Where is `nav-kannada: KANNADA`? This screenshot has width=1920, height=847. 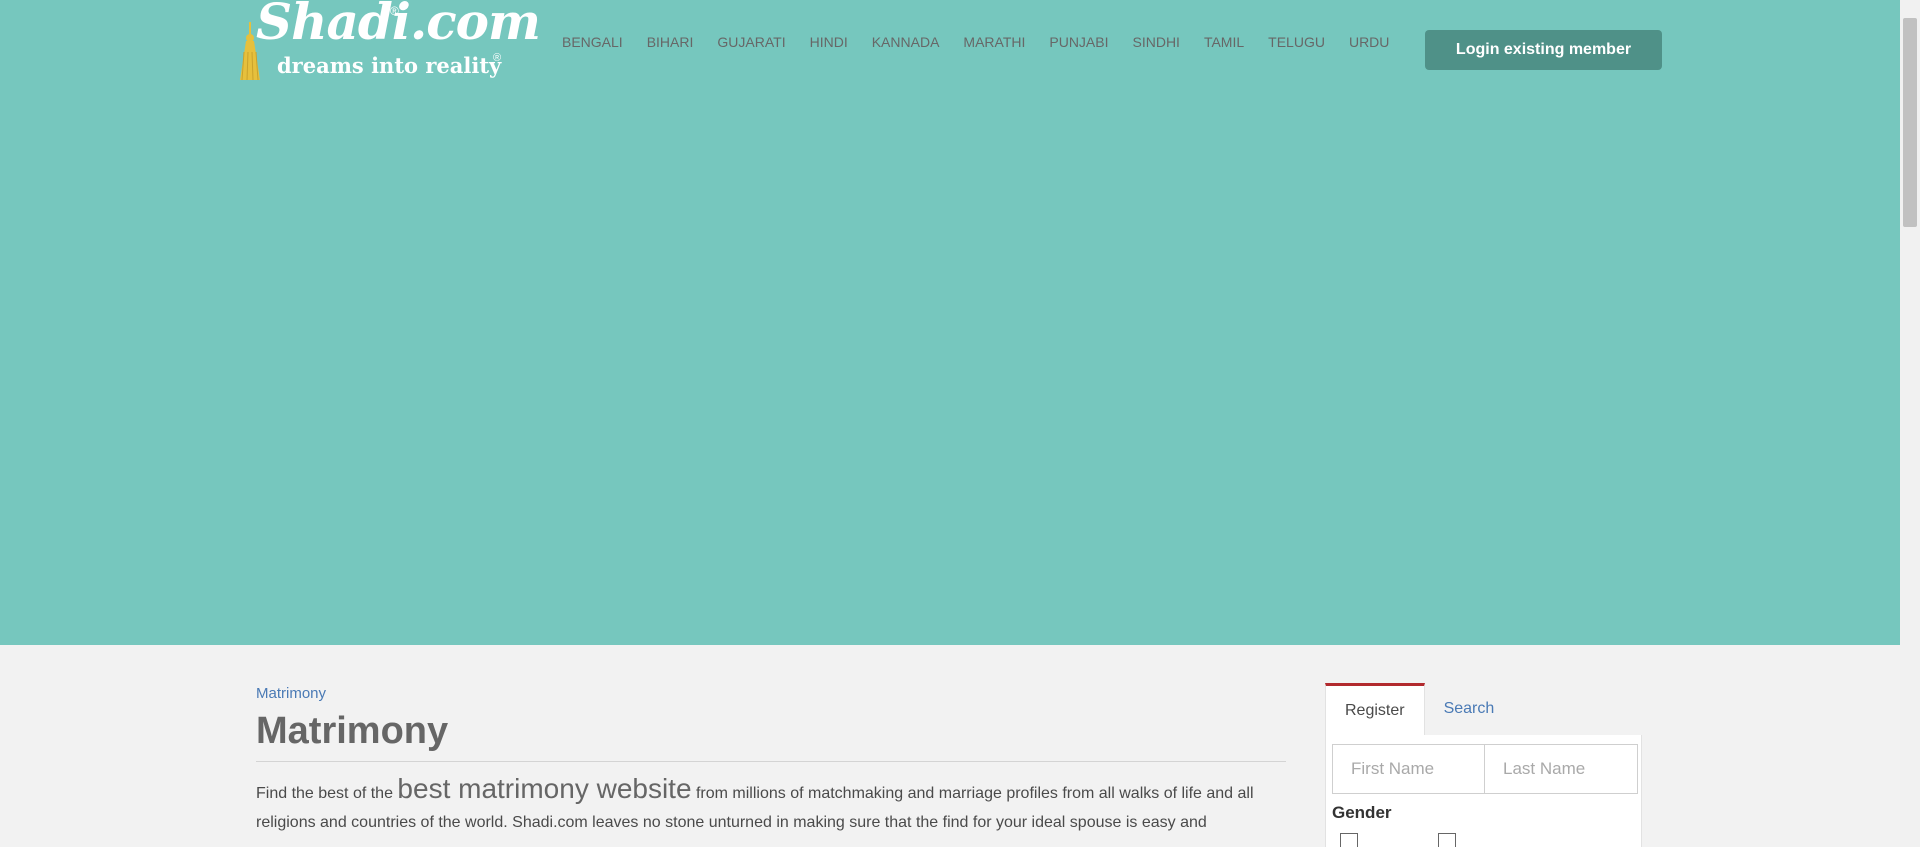
nav-kannada: KANNADA is located at coordinates (906, 42).